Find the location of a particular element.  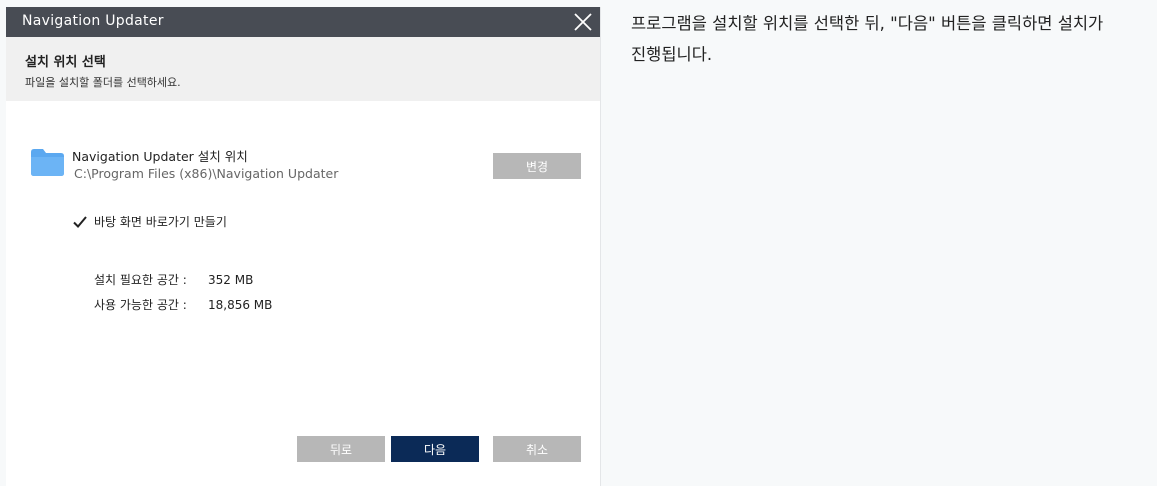

step-subtitle: 파일을 설치할 폴더를 선택하세요. is located at coordinates (103, 82).